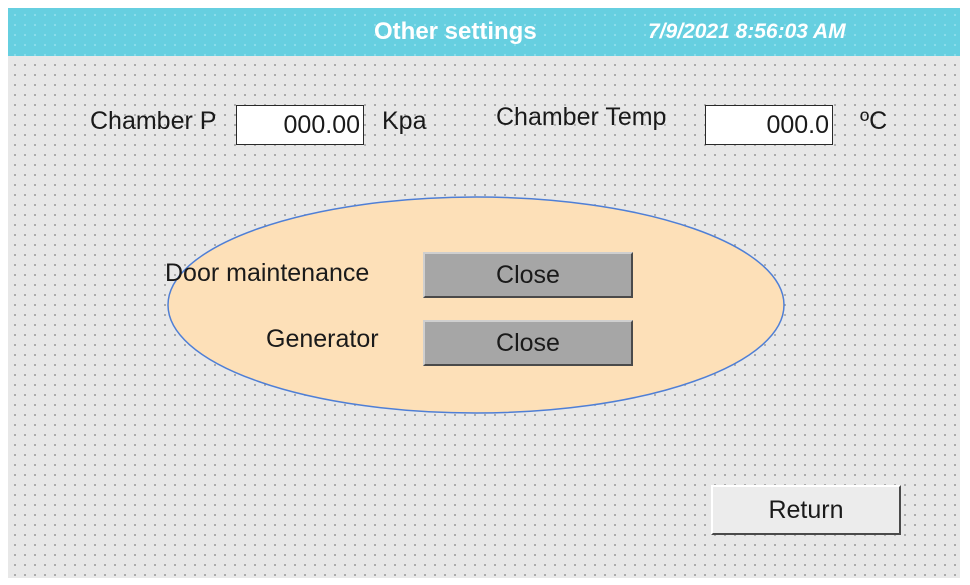  I want to click on chamber-p-unit: Kpa, so click(404, 121).